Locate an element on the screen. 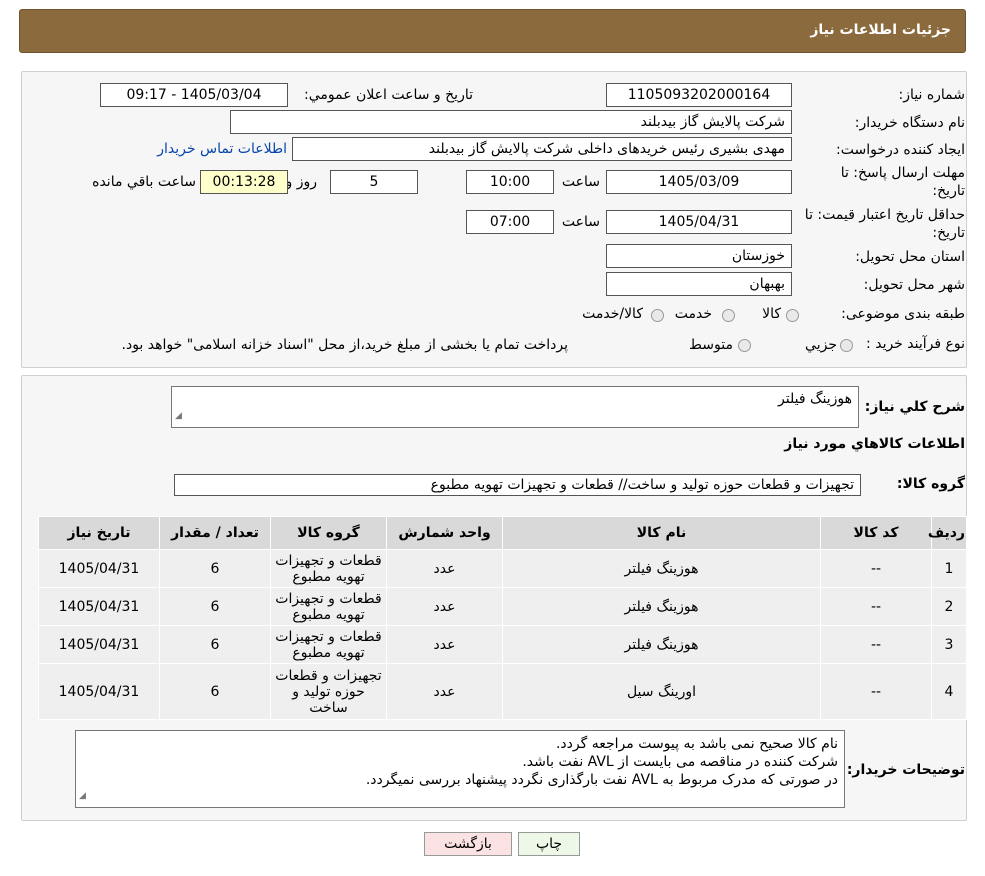 The height and width of the screenshot is (876, 985). back-button: بازگشت is located at coordinates (468, 844).